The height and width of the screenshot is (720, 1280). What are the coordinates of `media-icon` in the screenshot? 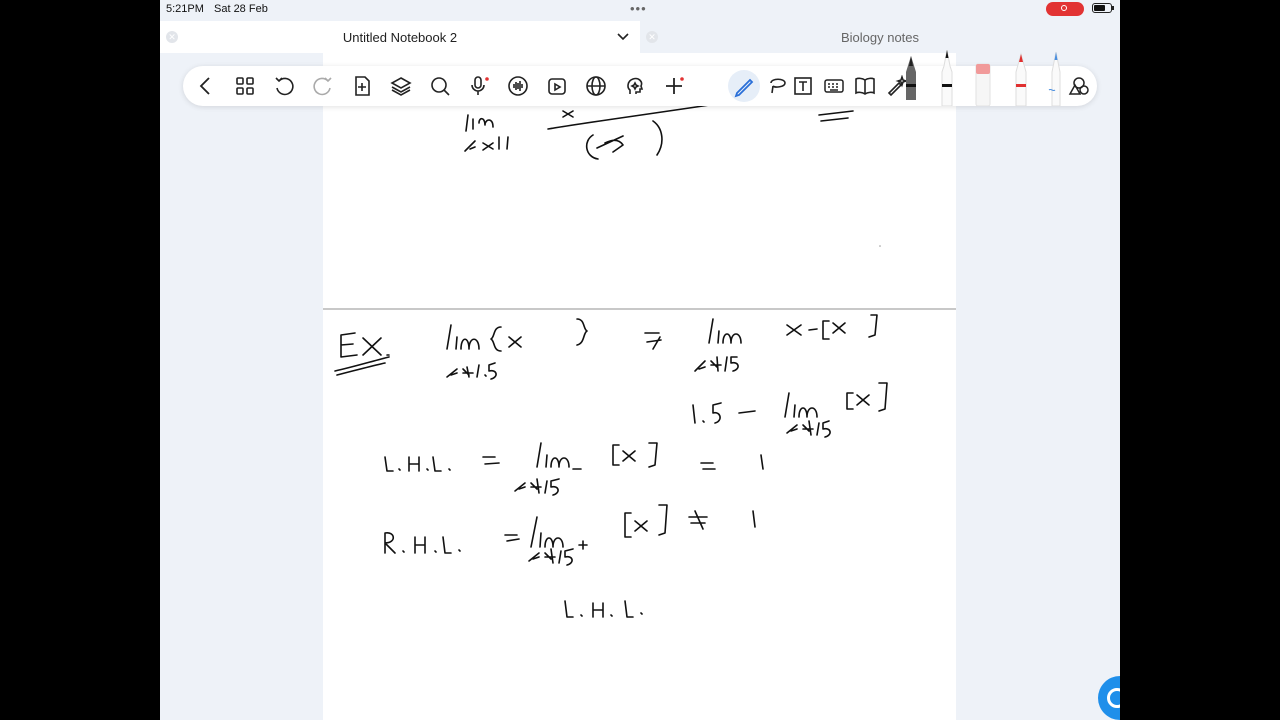 It's located at (557, 86).